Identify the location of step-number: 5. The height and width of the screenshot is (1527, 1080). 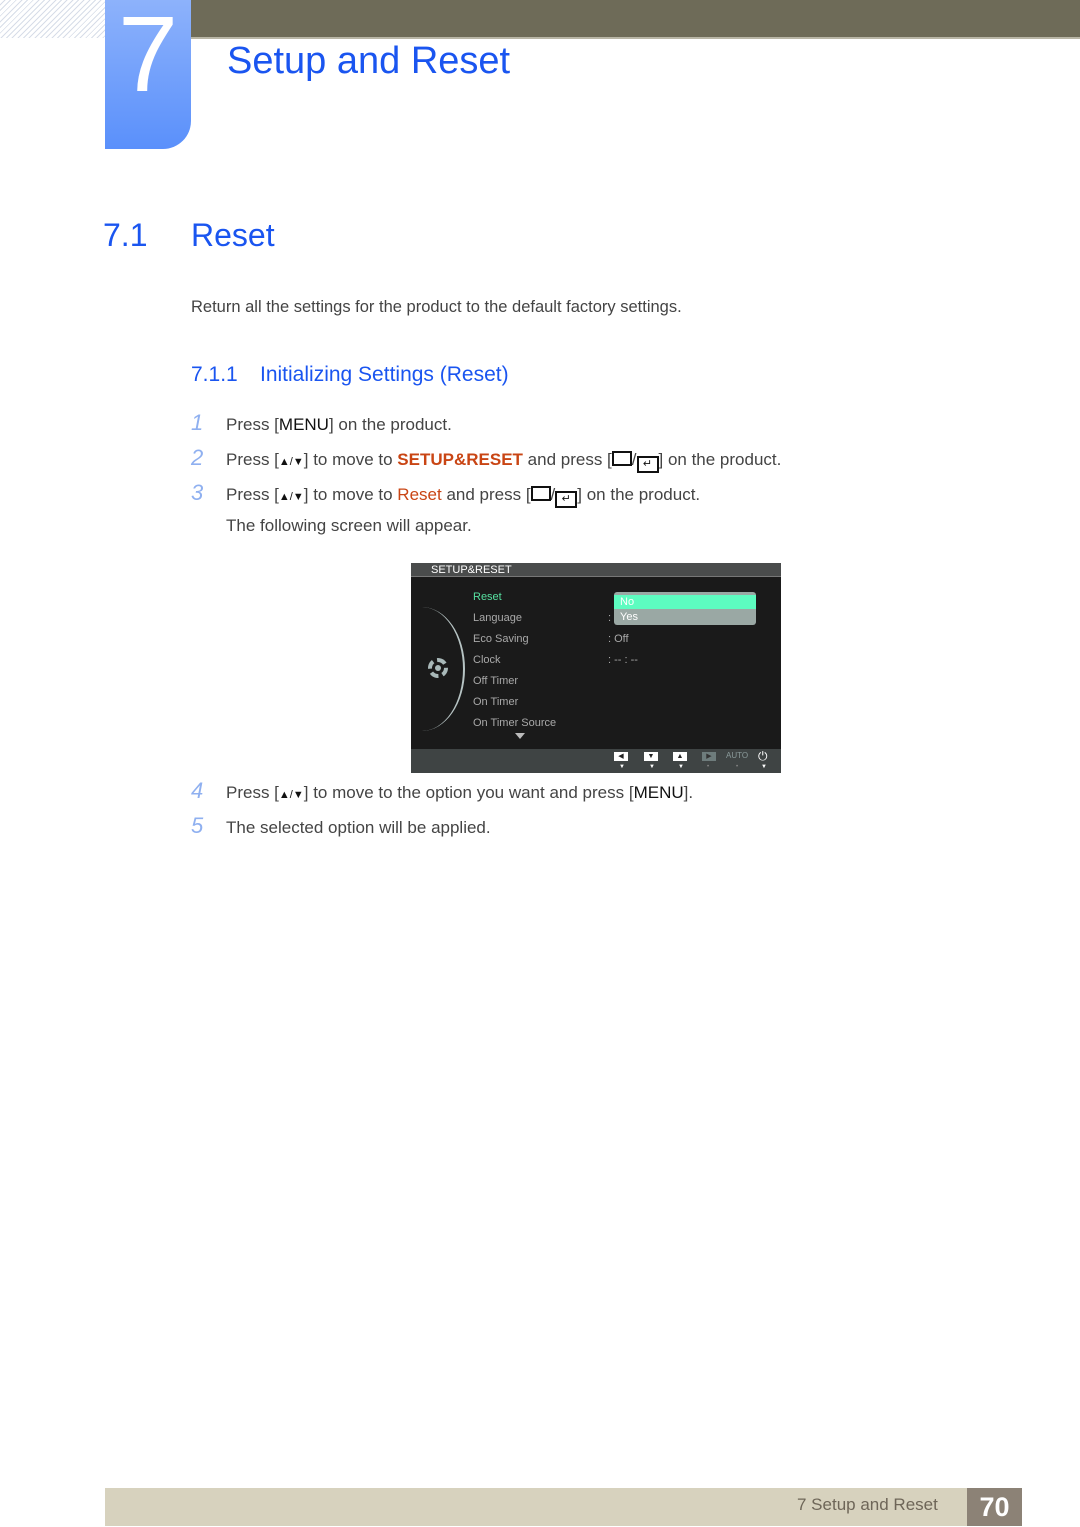
(197, 825).